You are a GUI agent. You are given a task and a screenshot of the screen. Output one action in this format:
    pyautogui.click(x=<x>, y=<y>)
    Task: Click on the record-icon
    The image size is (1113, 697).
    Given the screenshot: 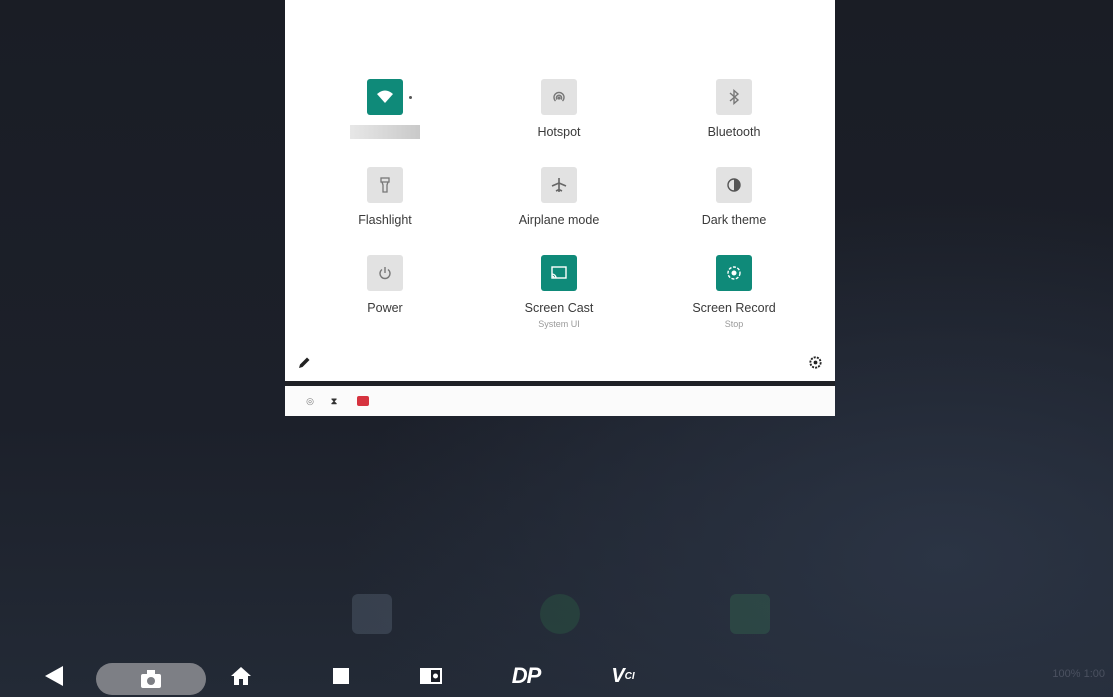 What is the action you would take?
    pyautogui.click(x=734, y=273)
    